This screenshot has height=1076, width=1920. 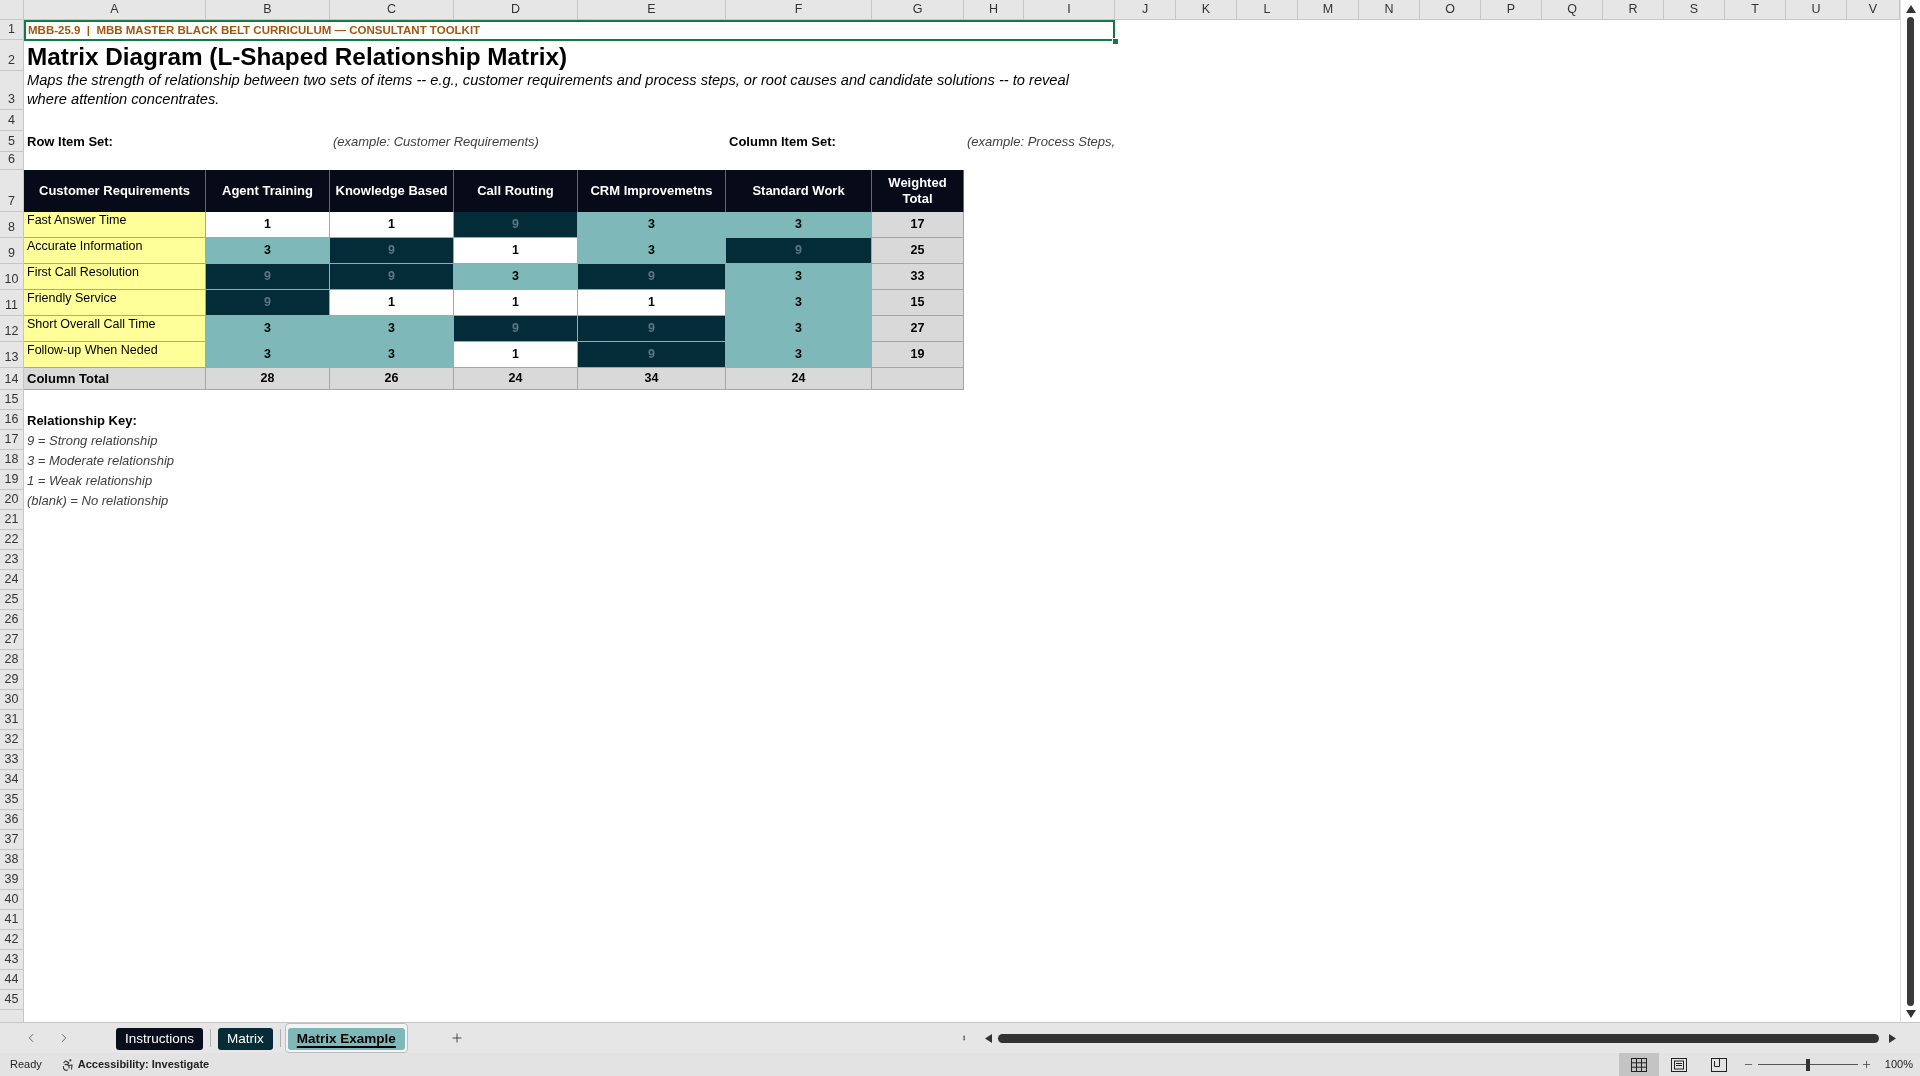 What do you see at coordinates (918, 251) in the screenshot?
I see `table-cell: 25` at bounding box center [918, 251].